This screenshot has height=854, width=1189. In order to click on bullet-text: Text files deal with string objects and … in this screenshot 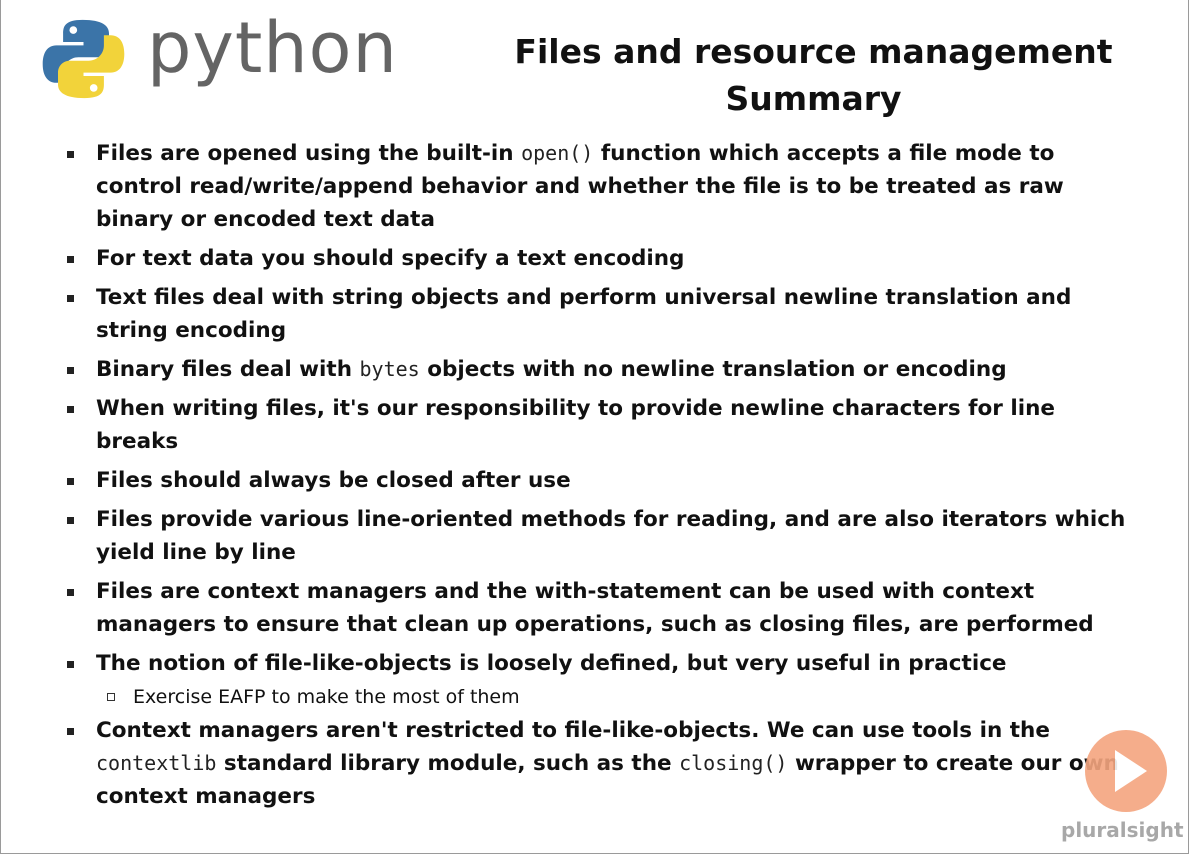, I will do `click(584, 314)`.